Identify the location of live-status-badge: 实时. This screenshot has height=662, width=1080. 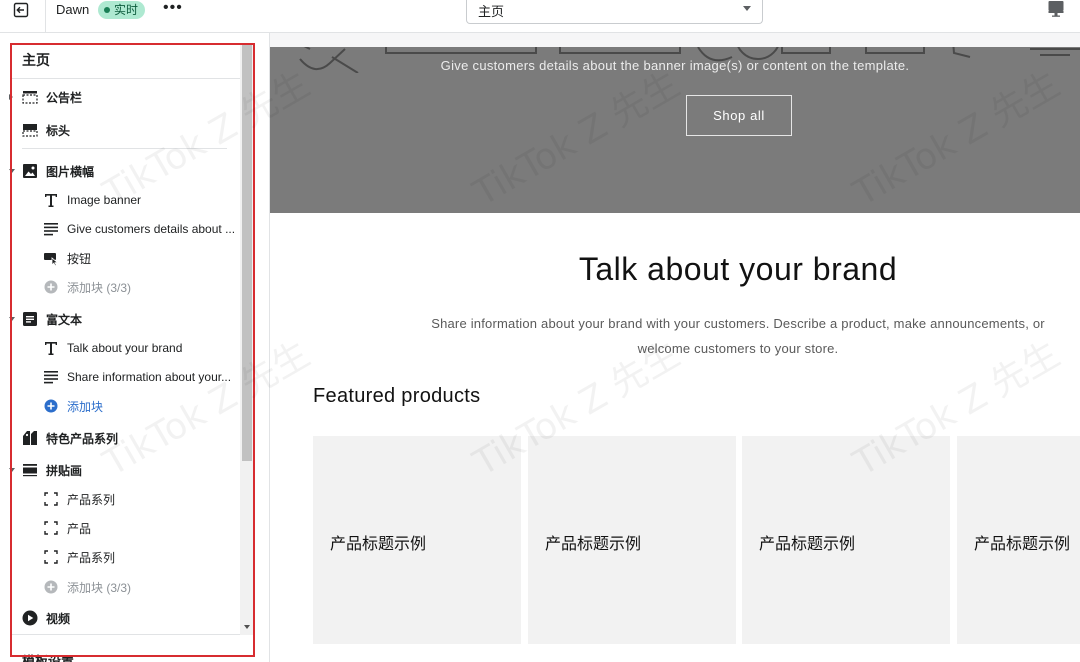
(122, 10).